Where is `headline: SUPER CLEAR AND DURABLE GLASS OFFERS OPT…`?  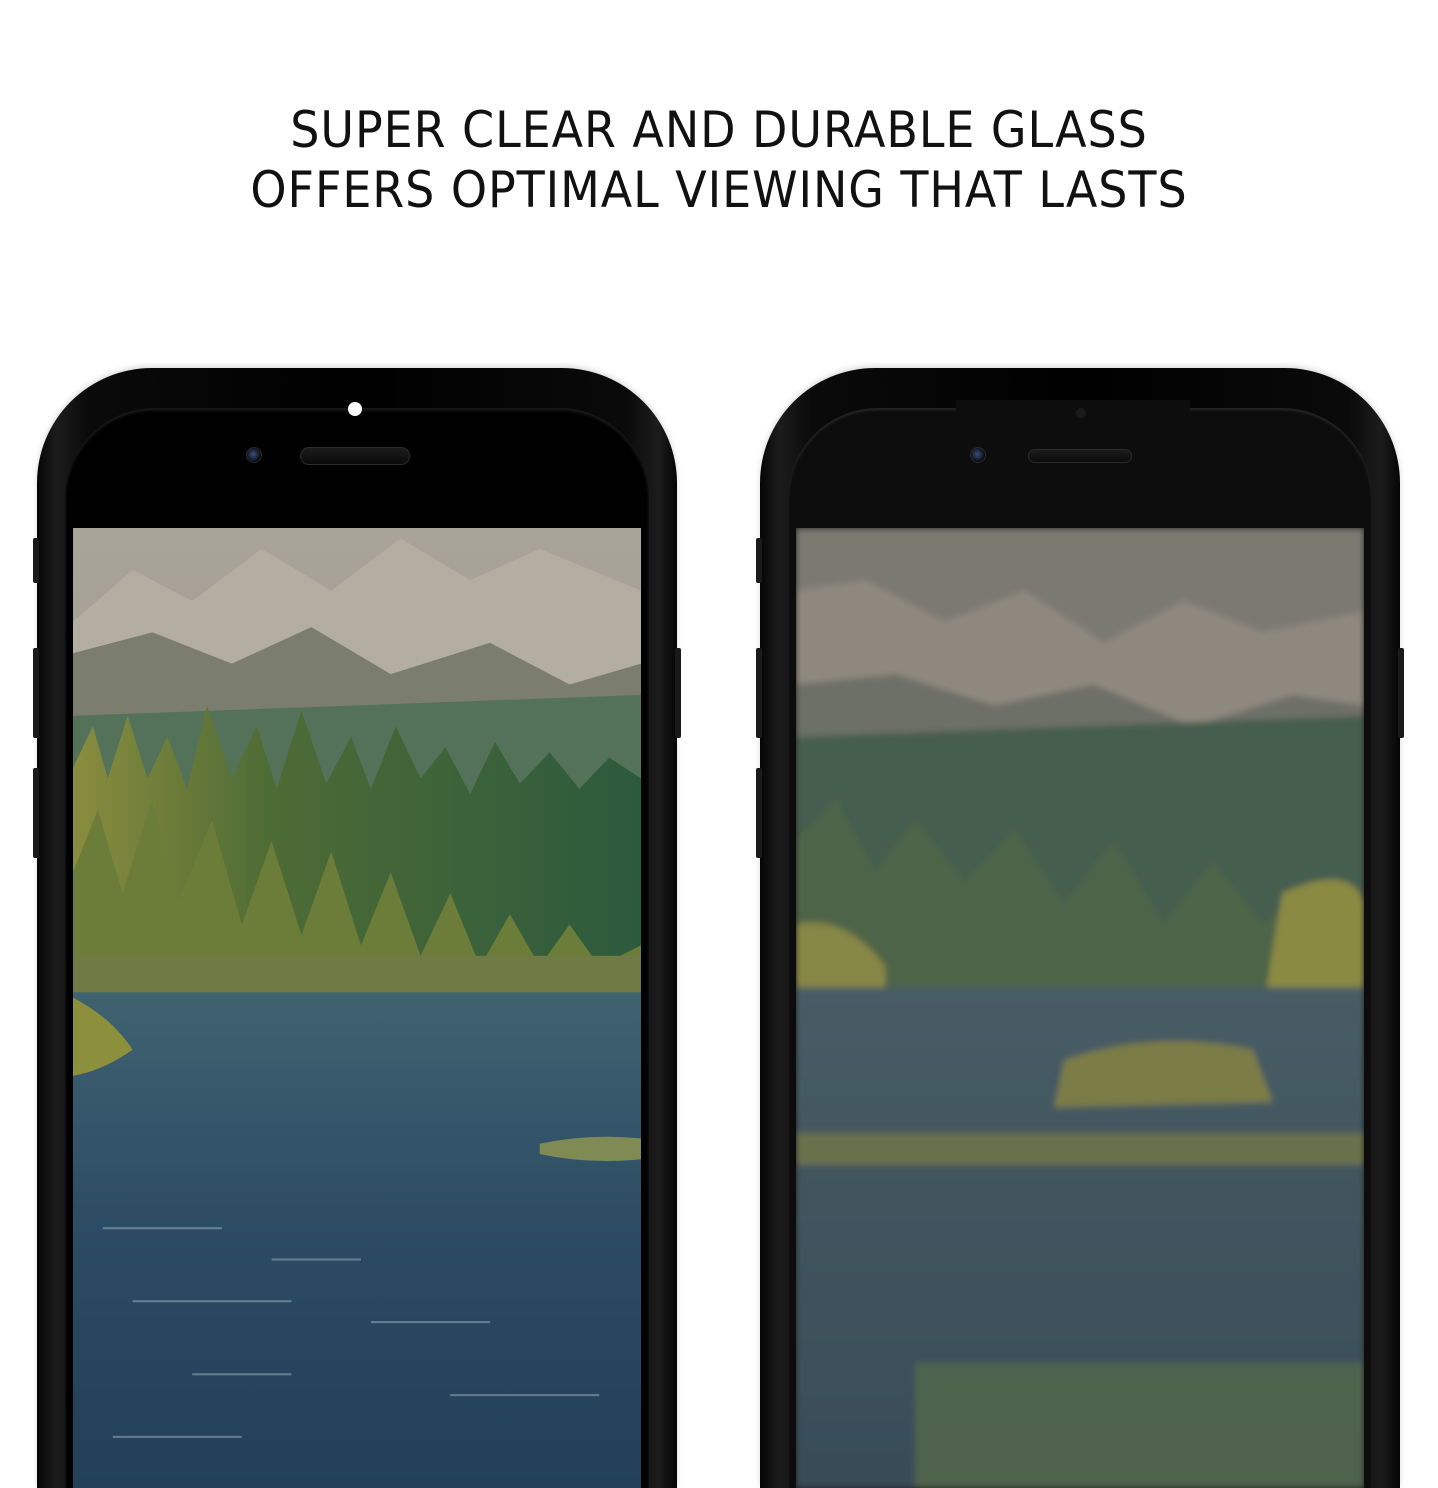 headline: SUPER CLEAR AND DURABLE GLASS OFFERS OPT… is located at coordinates (719, 160).